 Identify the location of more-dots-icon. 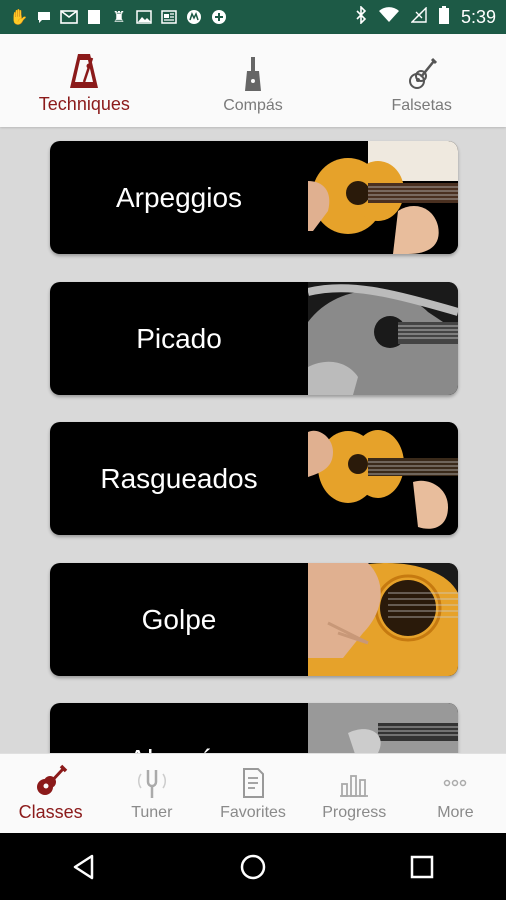
(455, 782).